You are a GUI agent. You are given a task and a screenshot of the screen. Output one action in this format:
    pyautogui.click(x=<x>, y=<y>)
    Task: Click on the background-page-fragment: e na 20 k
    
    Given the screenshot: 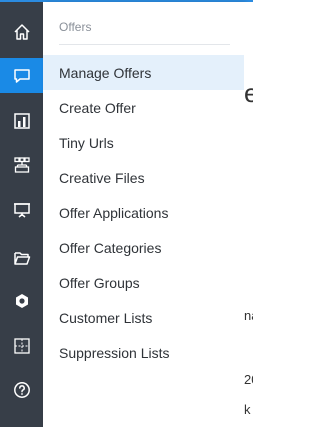 What is the action you would take?
    pyautogui.click(x=248, y=214)
    